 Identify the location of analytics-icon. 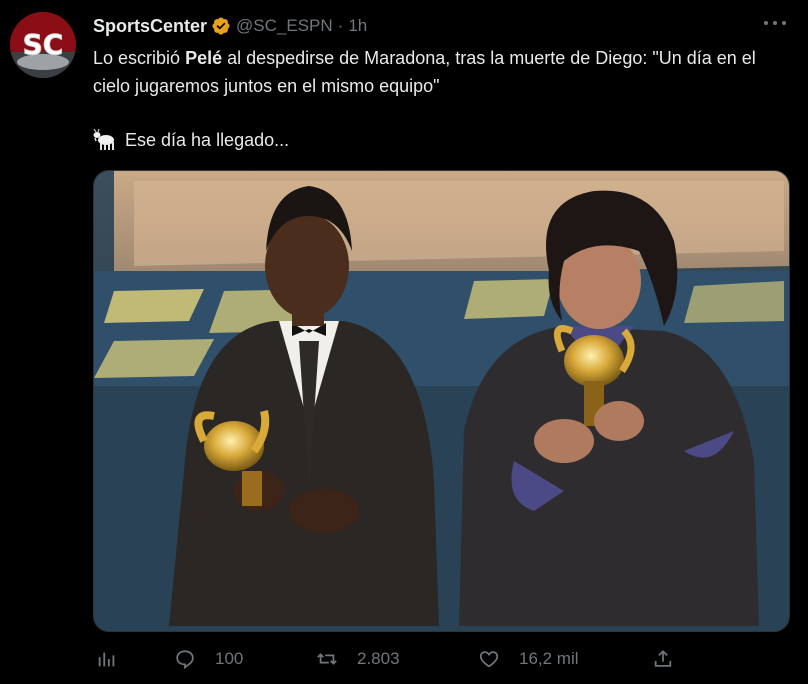
(106, 659).